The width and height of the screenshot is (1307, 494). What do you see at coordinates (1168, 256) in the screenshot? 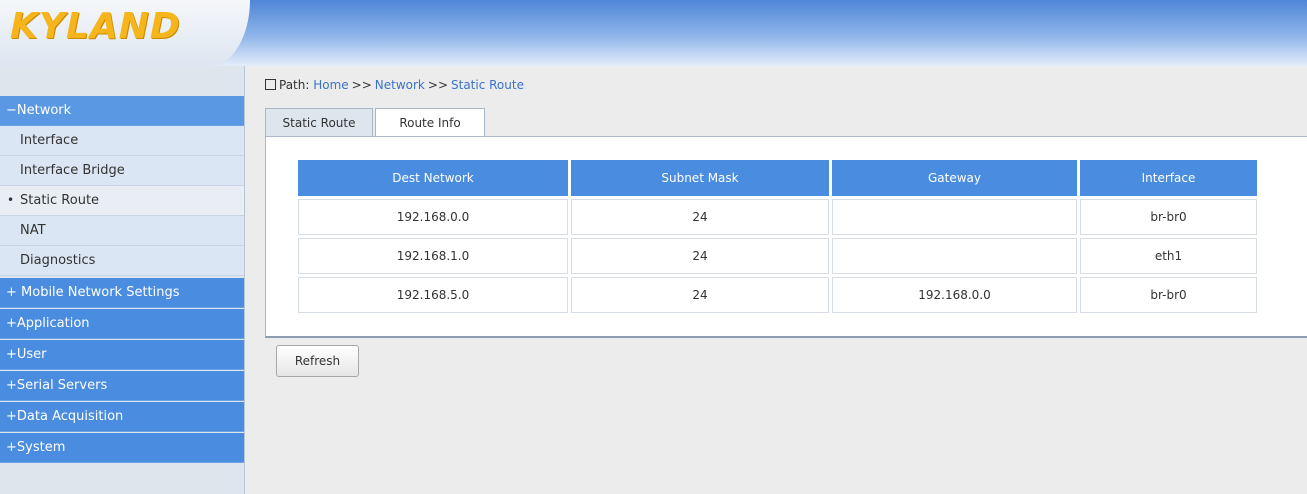
I see `cell-interface: eth1` at bounding box center [1168, 256].